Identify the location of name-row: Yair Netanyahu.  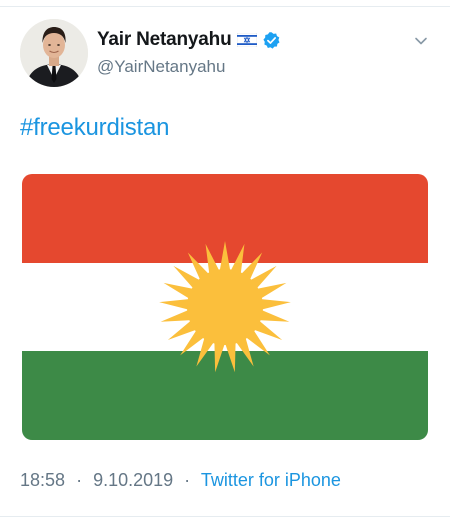
(189, 40).